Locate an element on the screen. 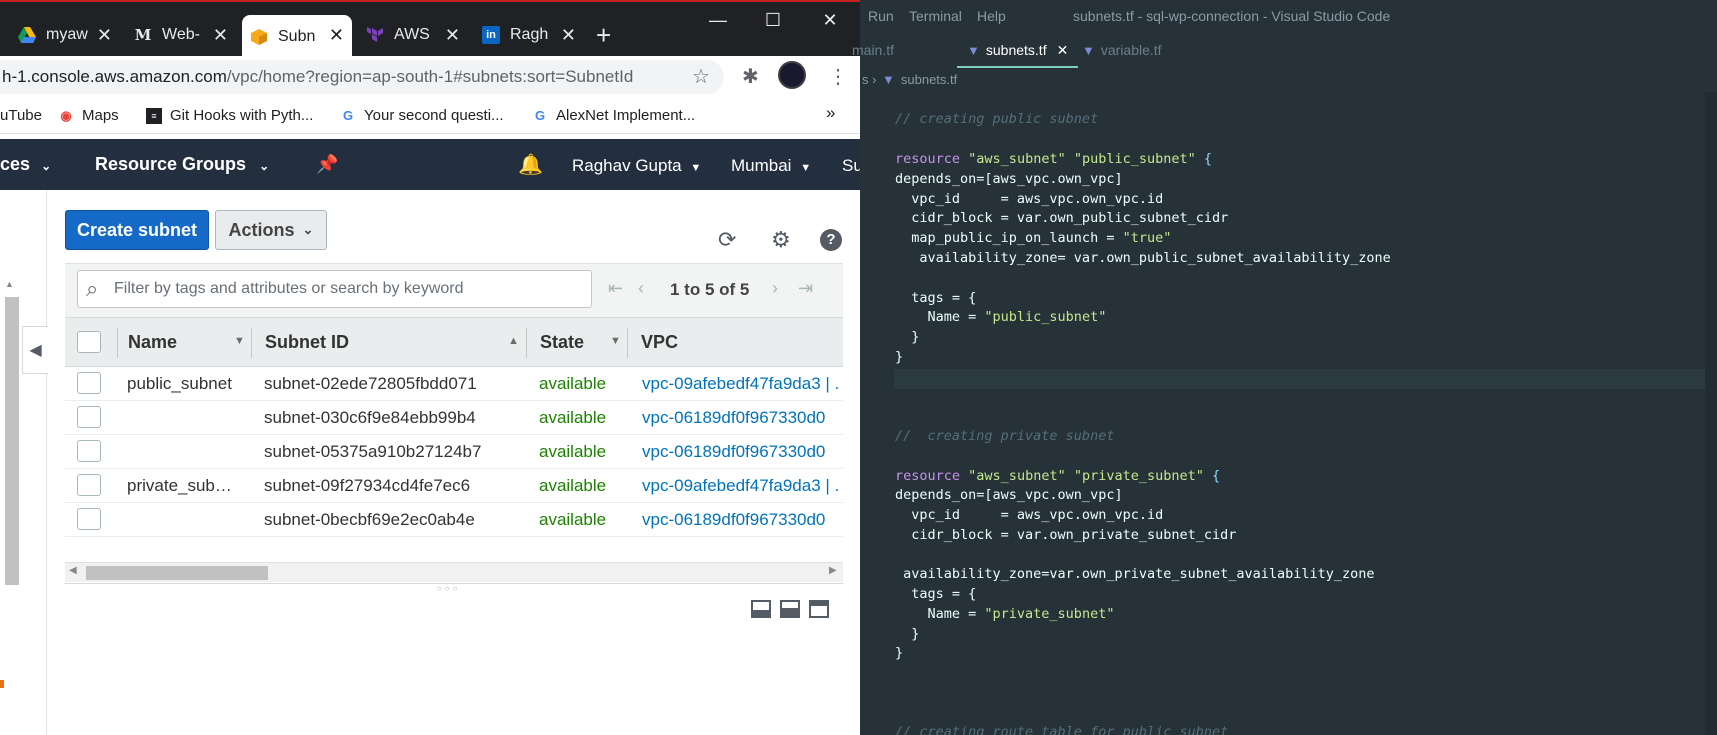 This screenshot has width=1717, height=735. column-header-subnet-id: Subnet ID is located at coordinates (307, 342).